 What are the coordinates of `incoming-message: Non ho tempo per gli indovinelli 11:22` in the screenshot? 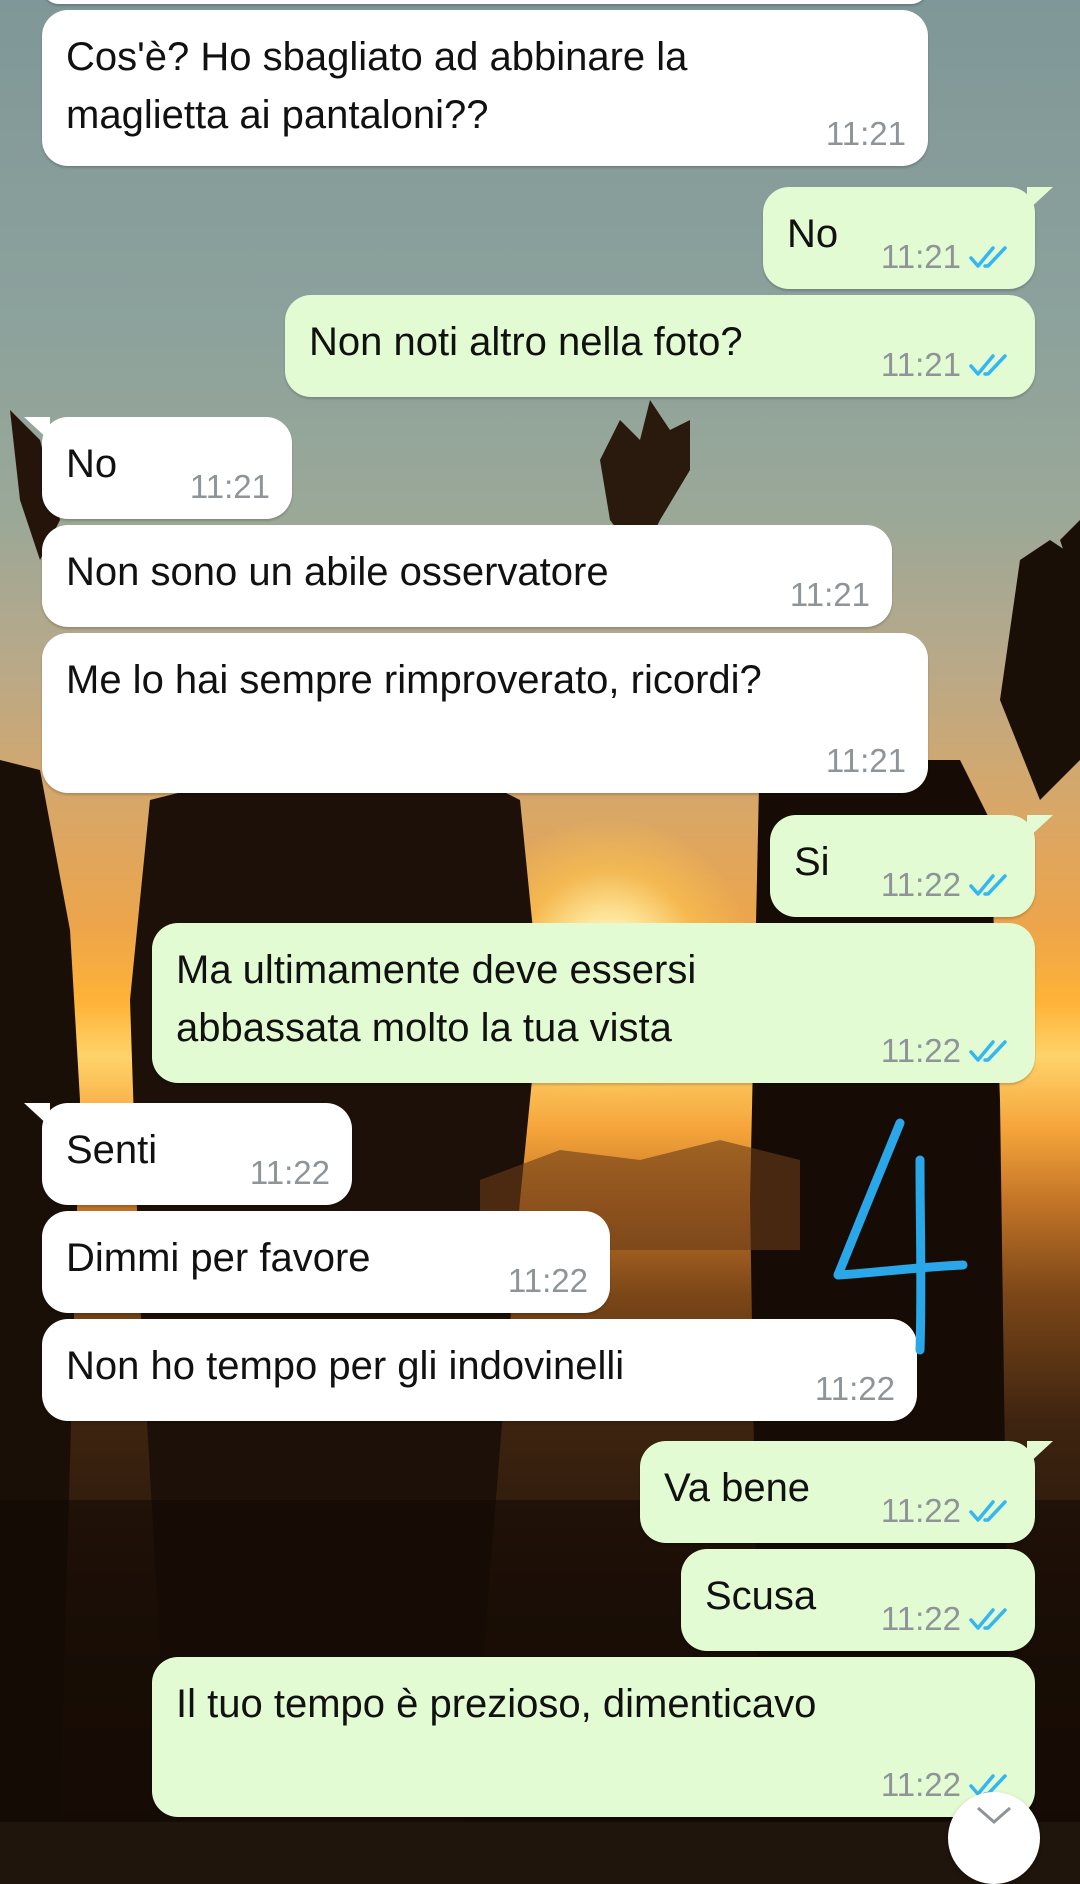 It's located at (479, 1370).